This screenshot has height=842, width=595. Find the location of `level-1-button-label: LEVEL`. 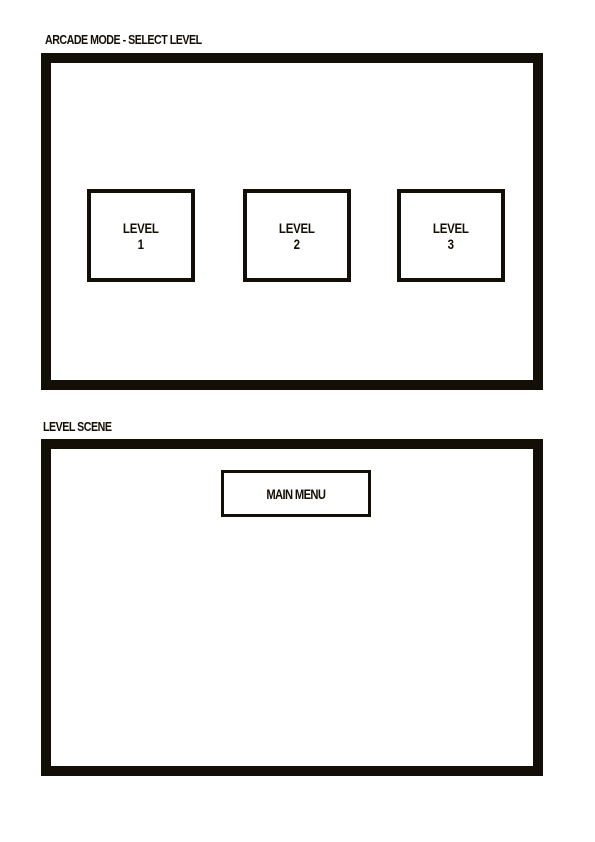

level-1-button-label: LEVEL is located at coordinates (141, 227).